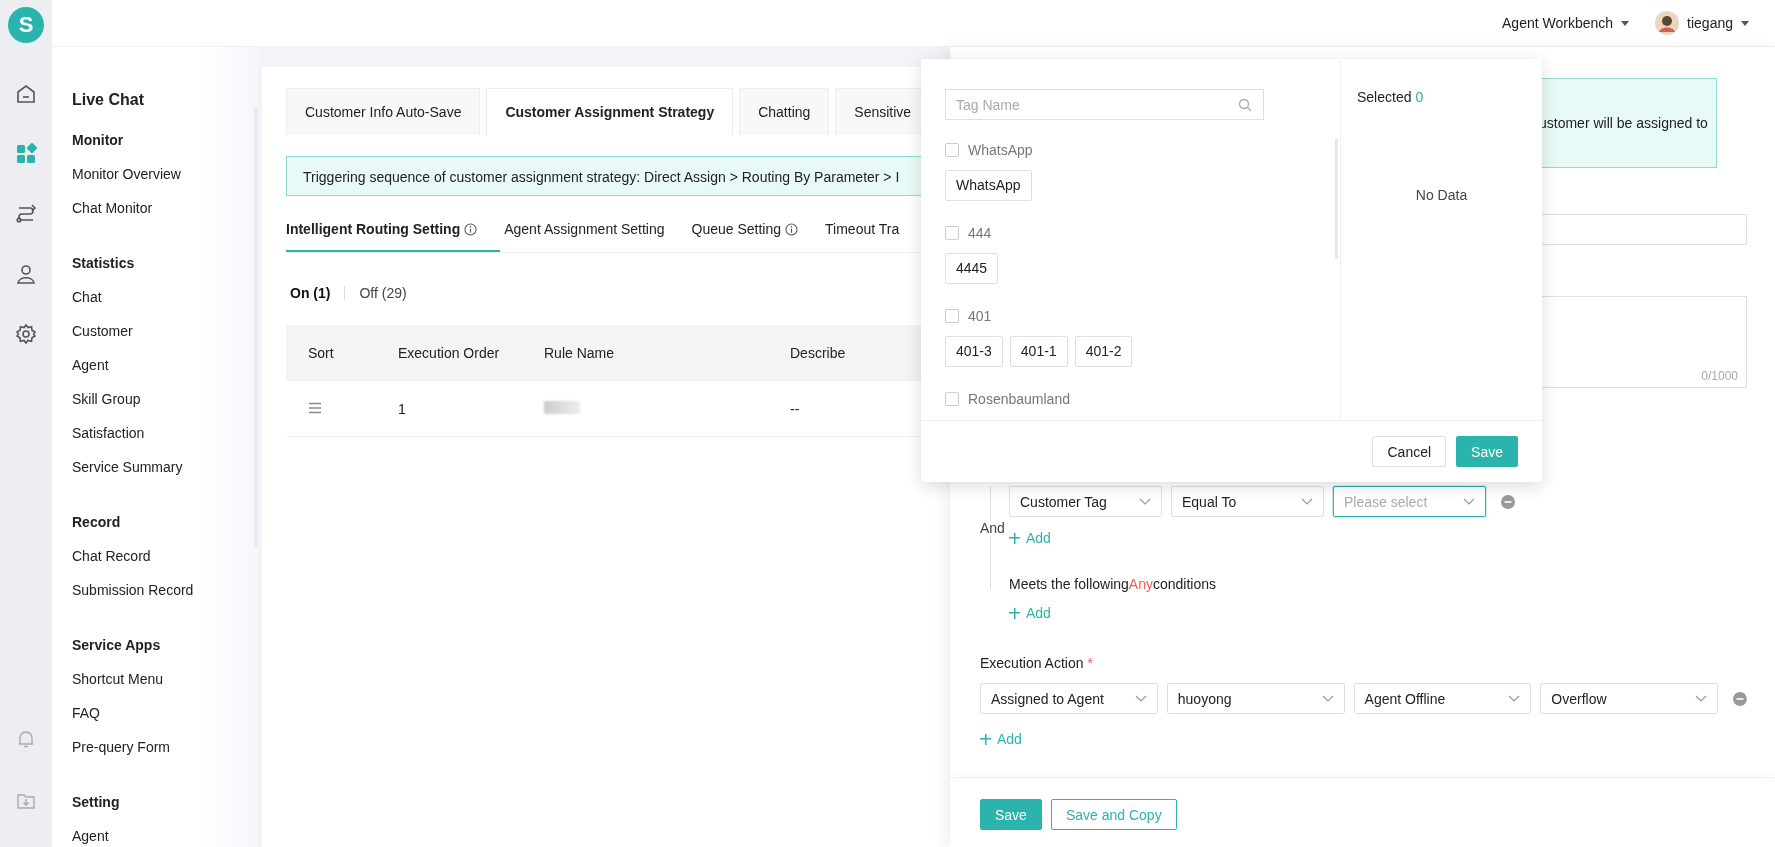  What do you see at coordinates (165, 467) in the screenshot?
I see `sidebar-item: Service Summary` at bounding box center [165, 467].